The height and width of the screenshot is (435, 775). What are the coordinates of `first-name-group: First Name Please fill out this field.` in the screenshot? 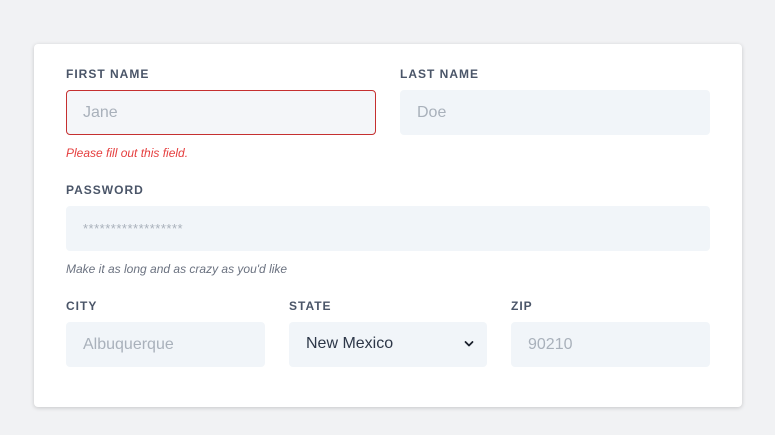 It's located at (221, 117).